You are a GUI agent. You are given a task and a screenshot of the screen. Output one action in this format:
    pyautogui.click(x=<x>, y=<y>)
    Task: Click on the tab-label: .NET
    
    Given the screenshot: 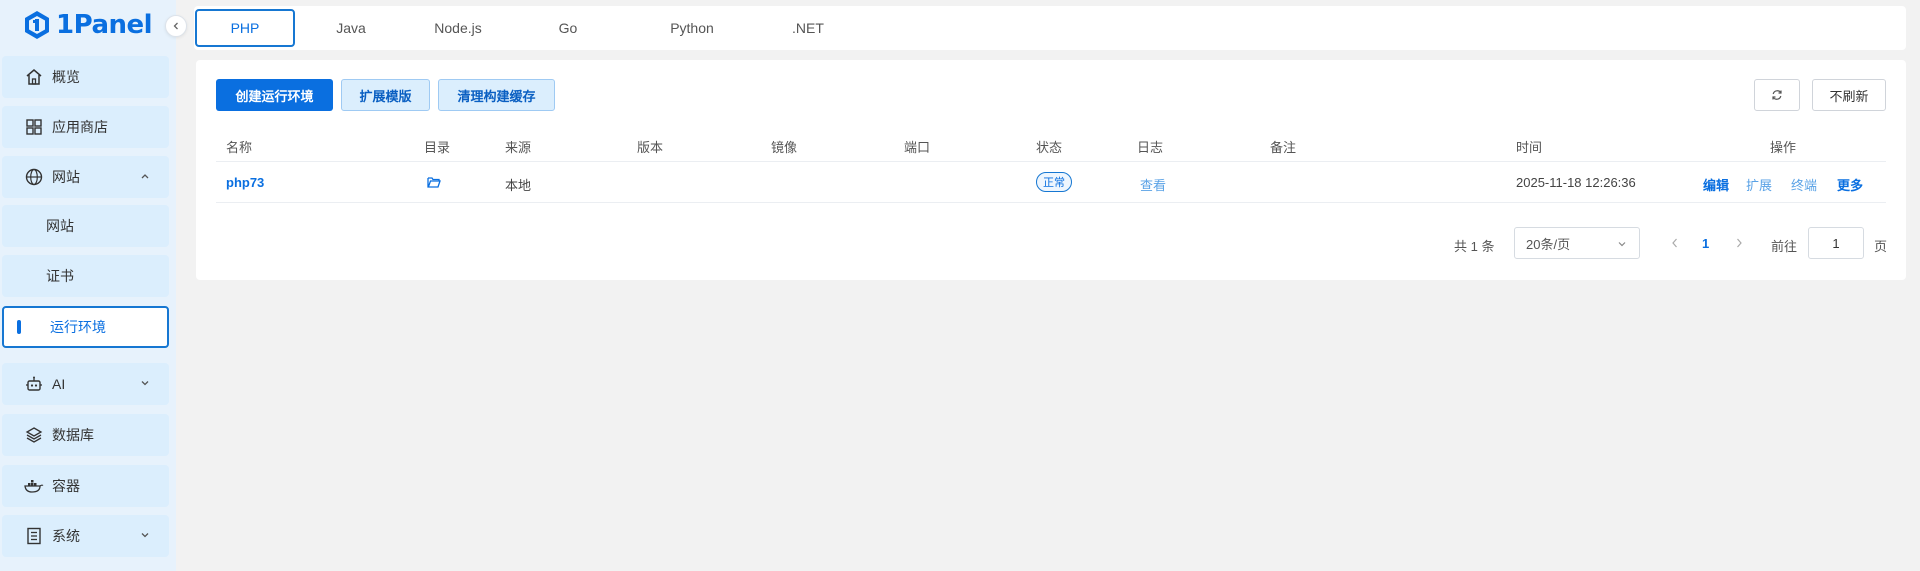 What is the action you would take?
    pyautogui.click(x=808, y=28)
    